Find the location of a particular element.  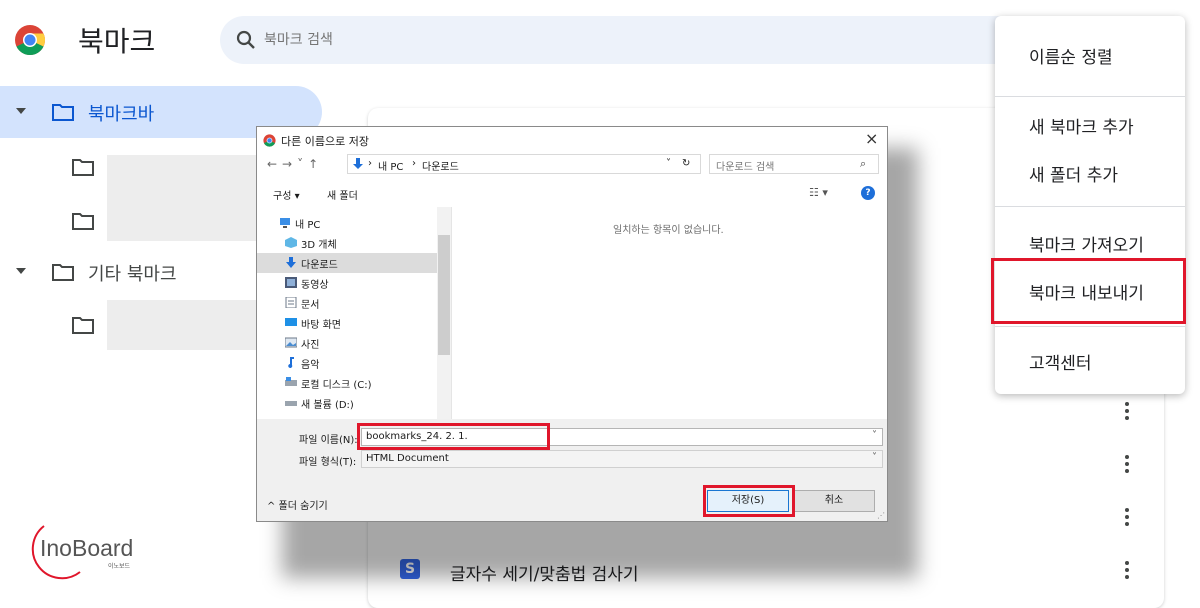

desktop-icon is located at coordinates (291, 322).